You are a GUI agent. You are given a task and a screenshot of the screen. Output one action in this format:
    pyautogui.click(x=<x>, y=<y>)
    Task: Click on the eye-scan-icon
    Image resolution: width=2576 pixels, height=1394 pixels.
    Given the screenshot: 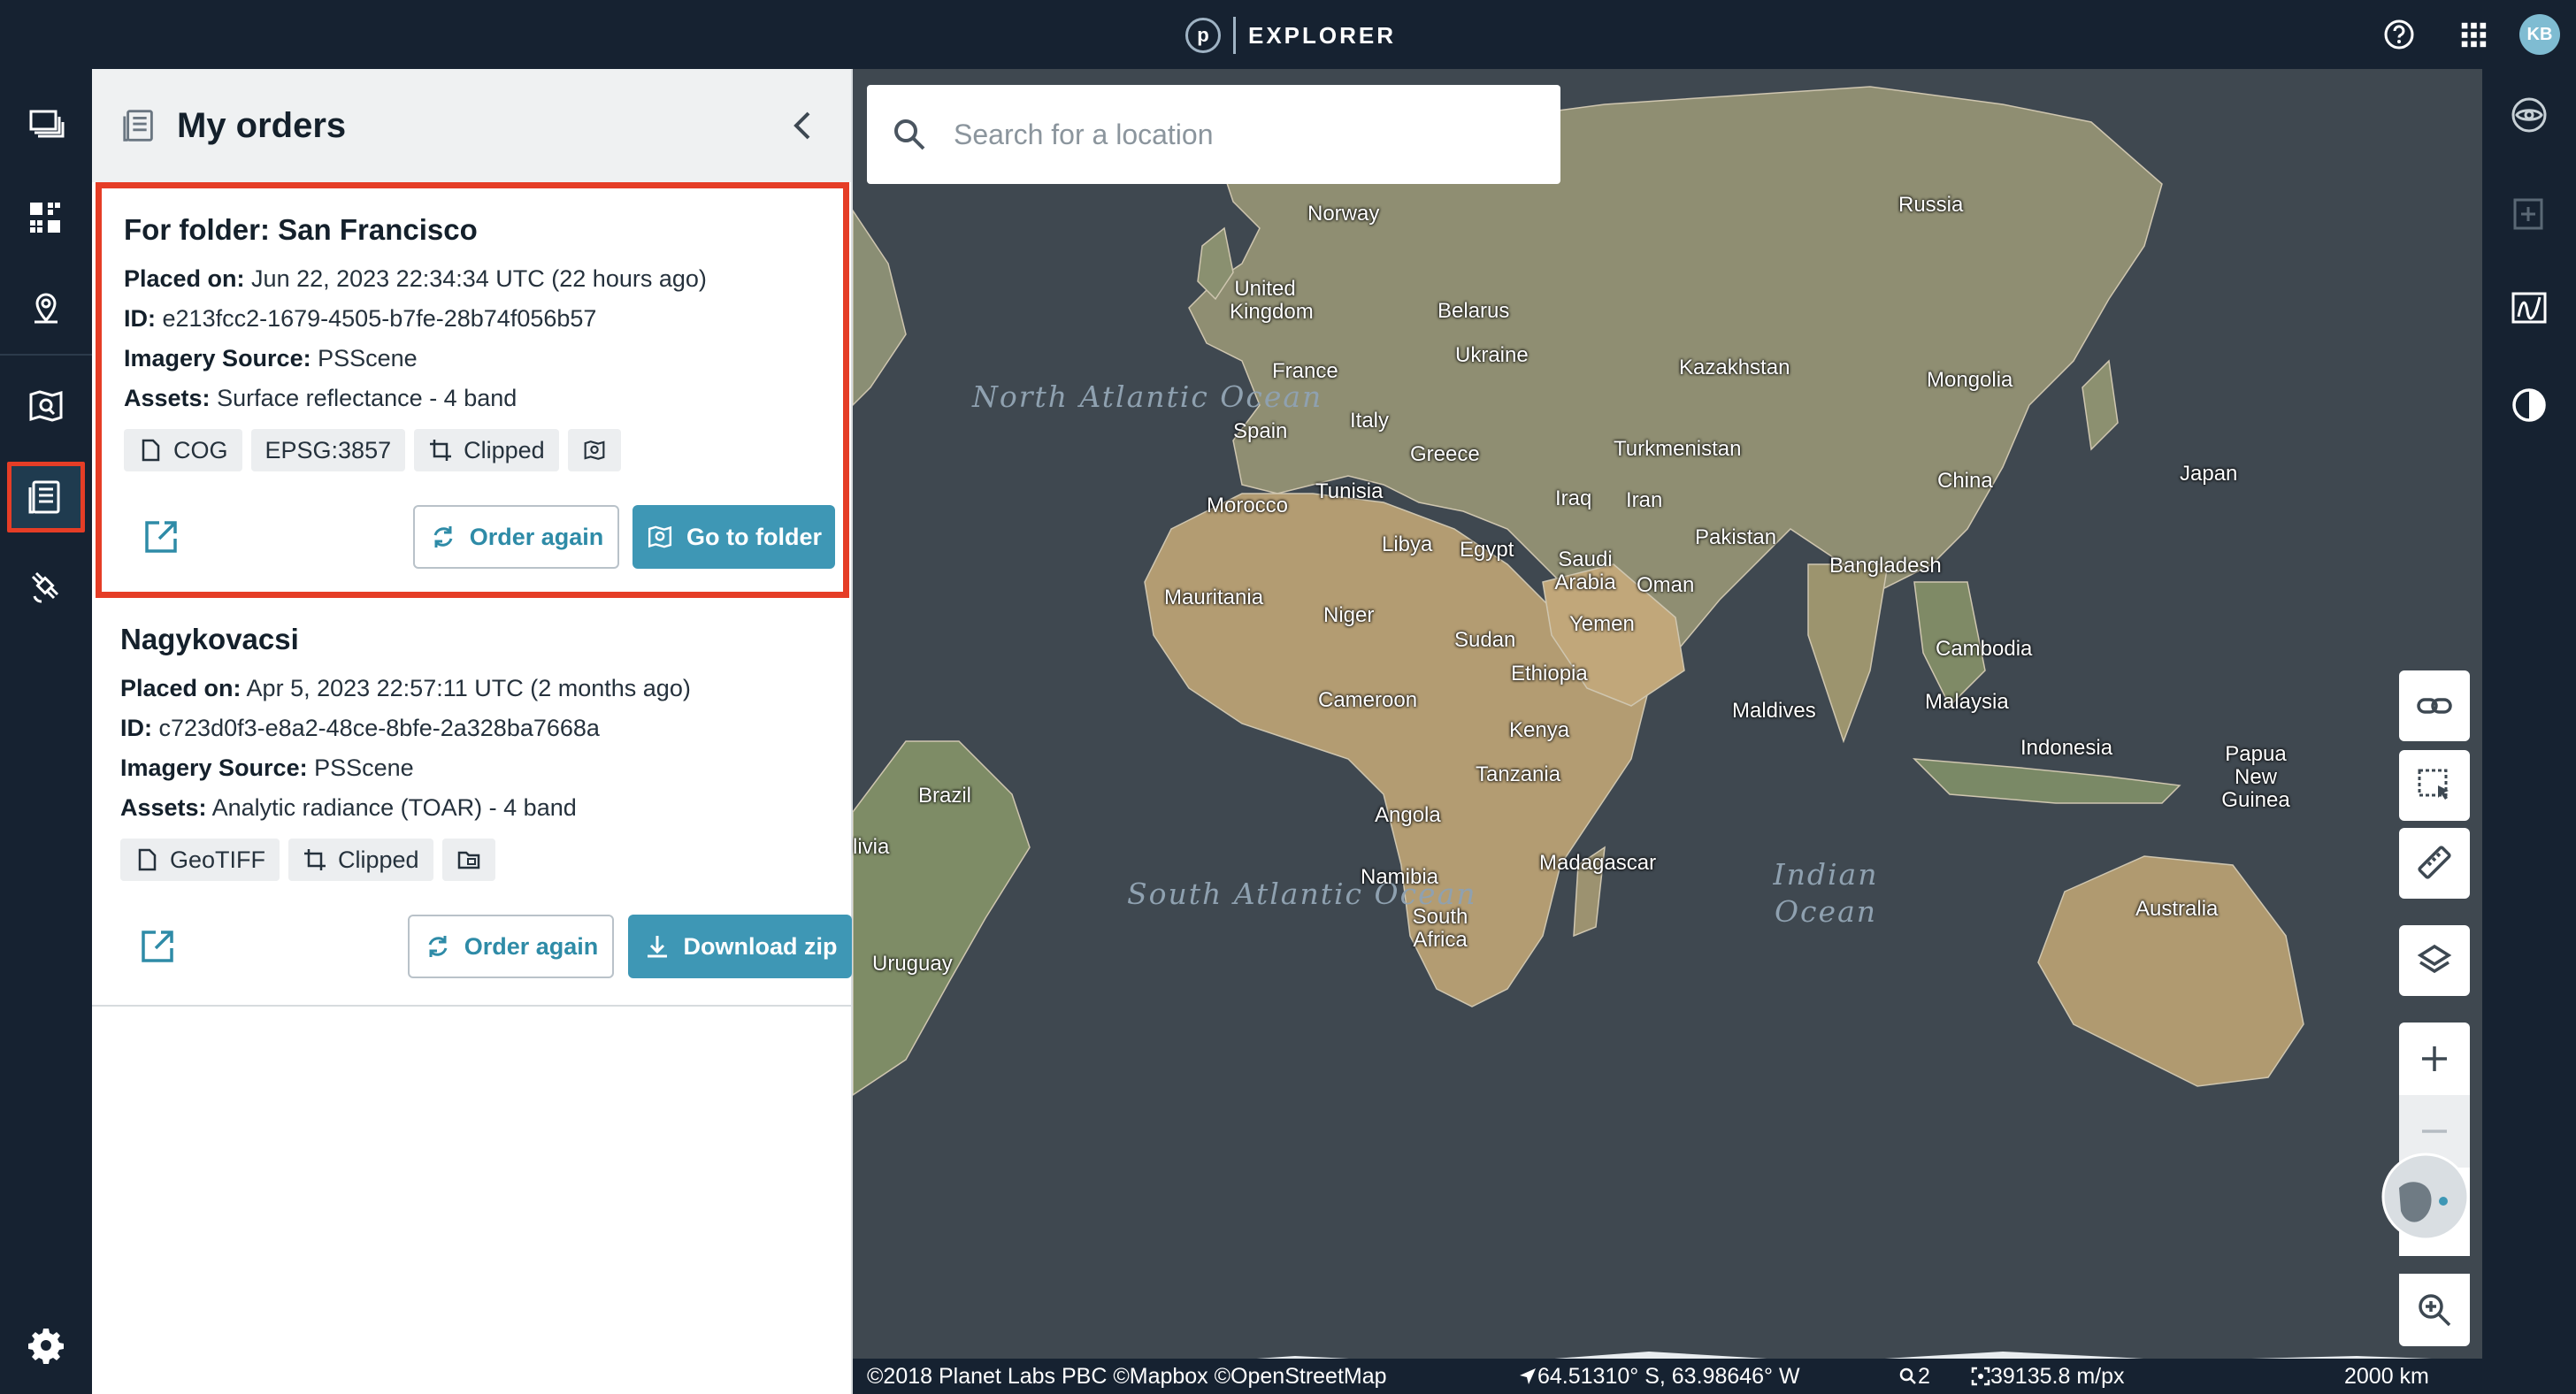 What is the action you would take?
    pyautogui.click(x=2529, y=115)
    